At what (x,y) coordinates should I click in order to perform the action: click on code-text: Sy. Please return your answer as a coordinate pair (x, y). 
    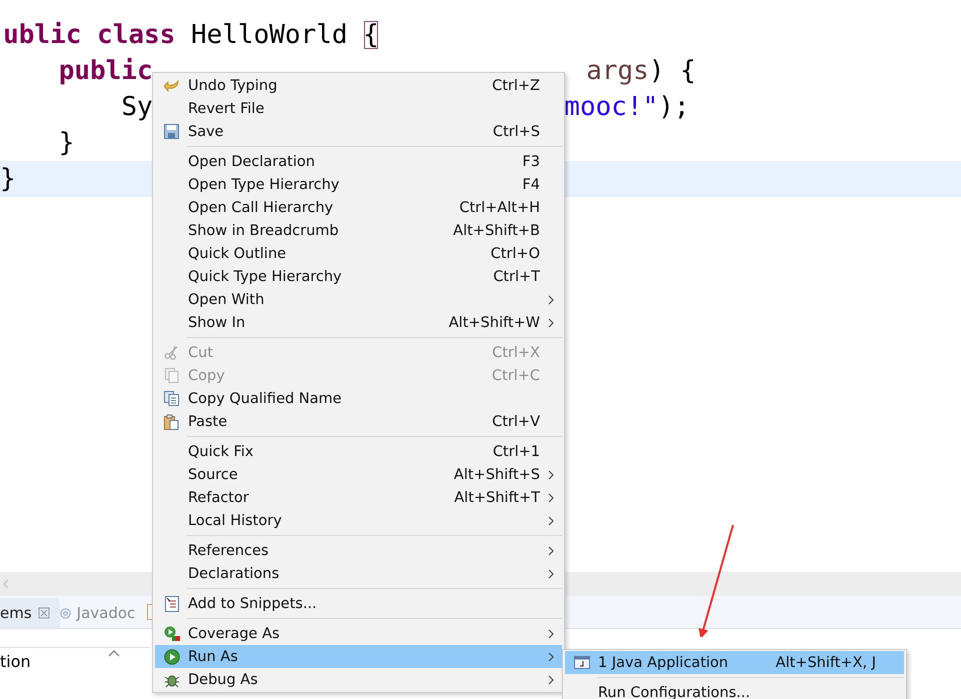
    Looking at the image, I should click on (137, 107).